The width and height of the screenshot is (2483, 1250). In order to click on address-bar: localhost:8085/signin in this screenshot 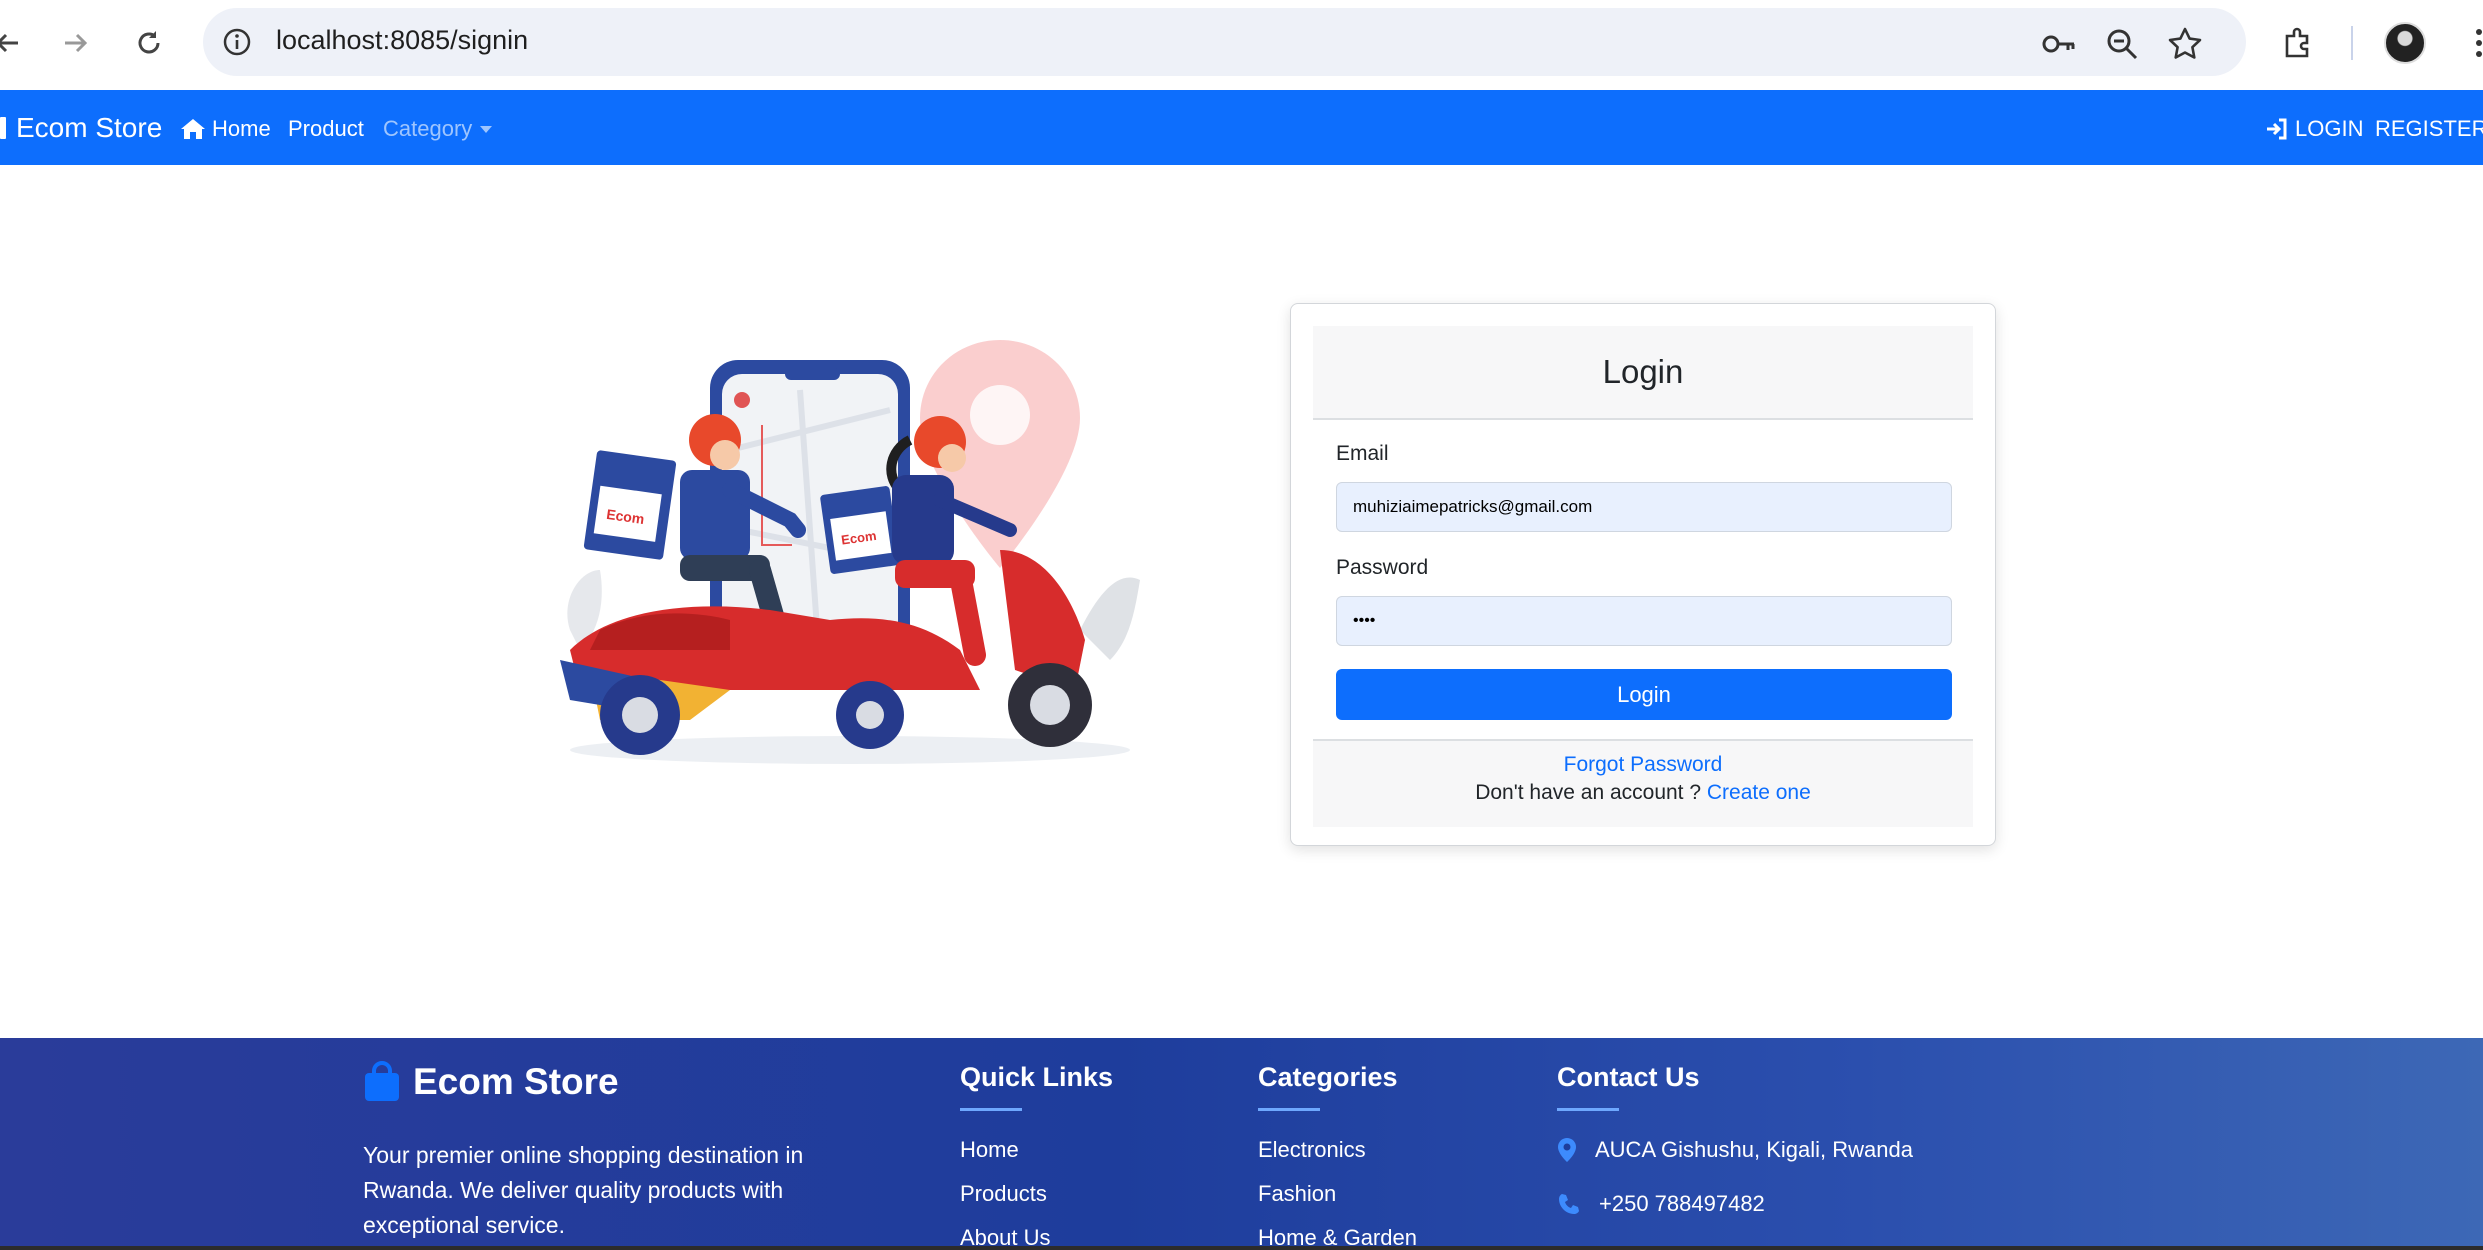, I will do `click(1224, 42)`.